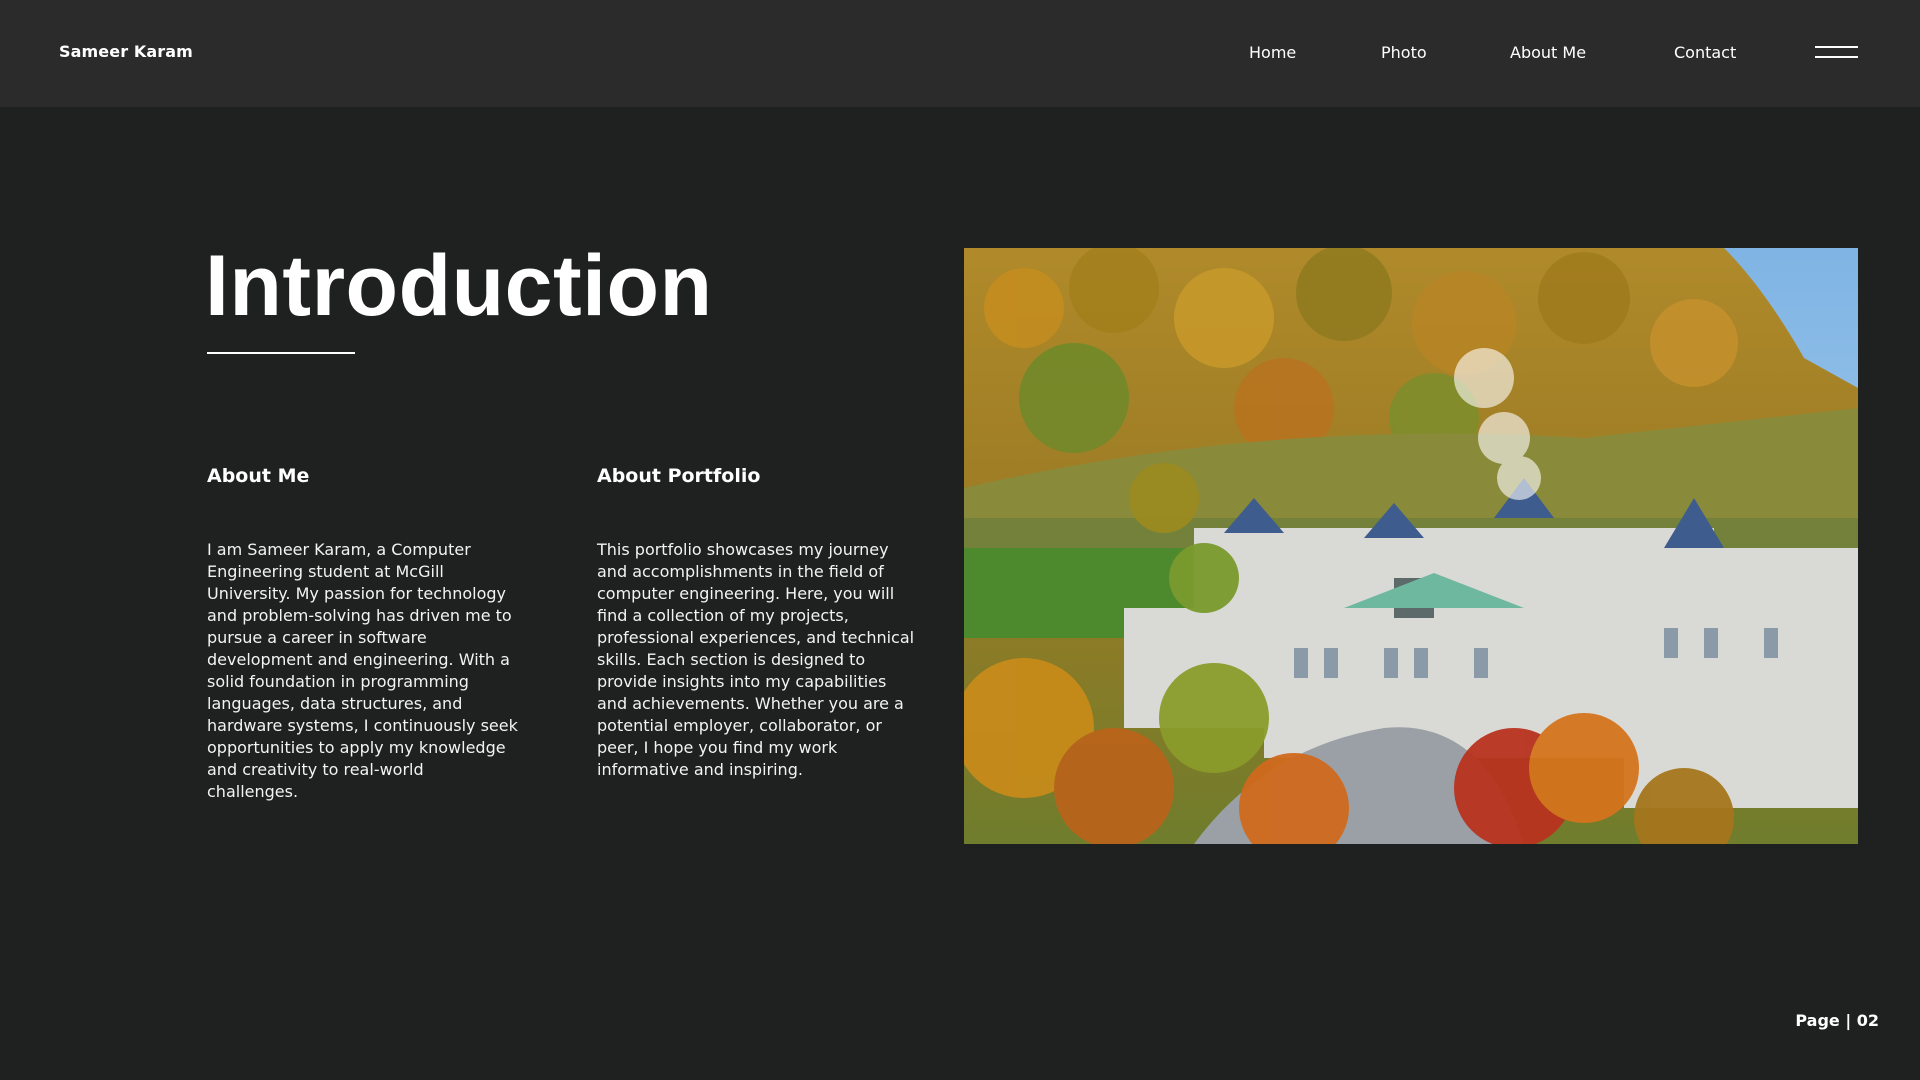  What do you see at coordinates (1272, 52) in the screenshot?
I see `nav-home-link: Home` at bounding box center [1272, 52].